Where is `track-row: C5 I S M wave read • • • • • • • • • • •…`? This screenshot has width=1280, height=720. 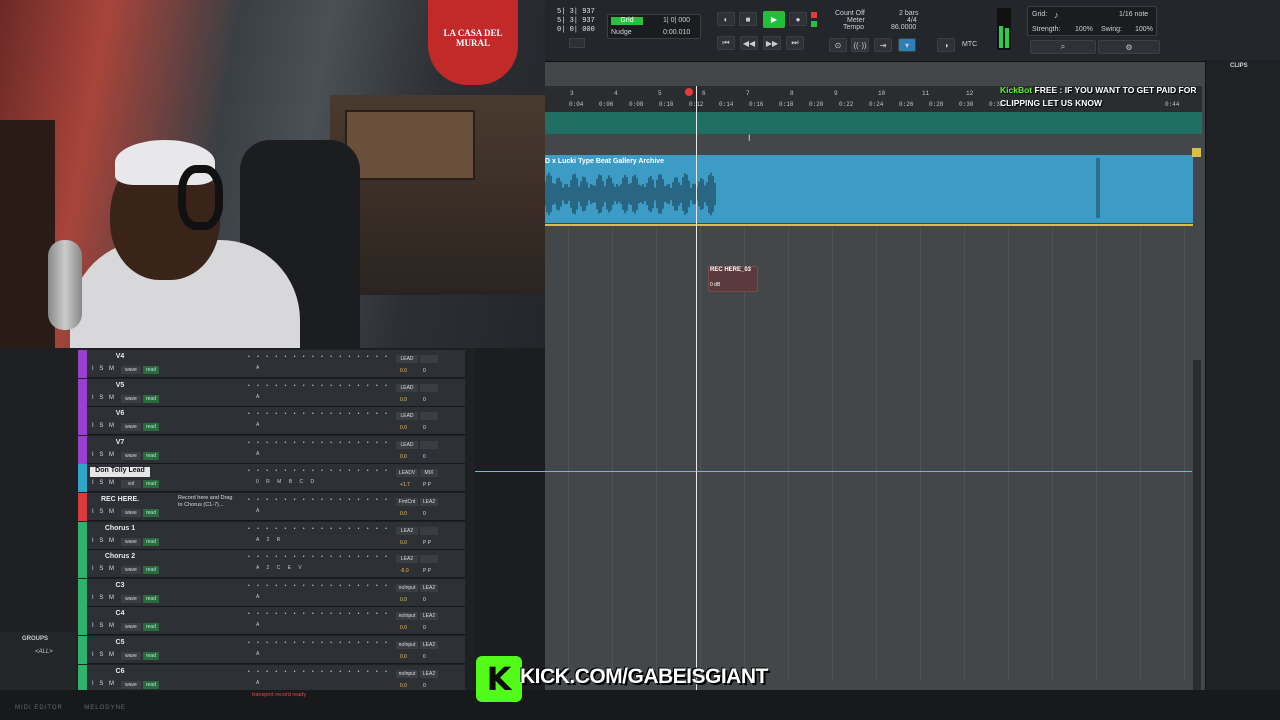
track-row: C5 I S M wave read • • • • • • • • • • •… is located at coordinates (271, 650).